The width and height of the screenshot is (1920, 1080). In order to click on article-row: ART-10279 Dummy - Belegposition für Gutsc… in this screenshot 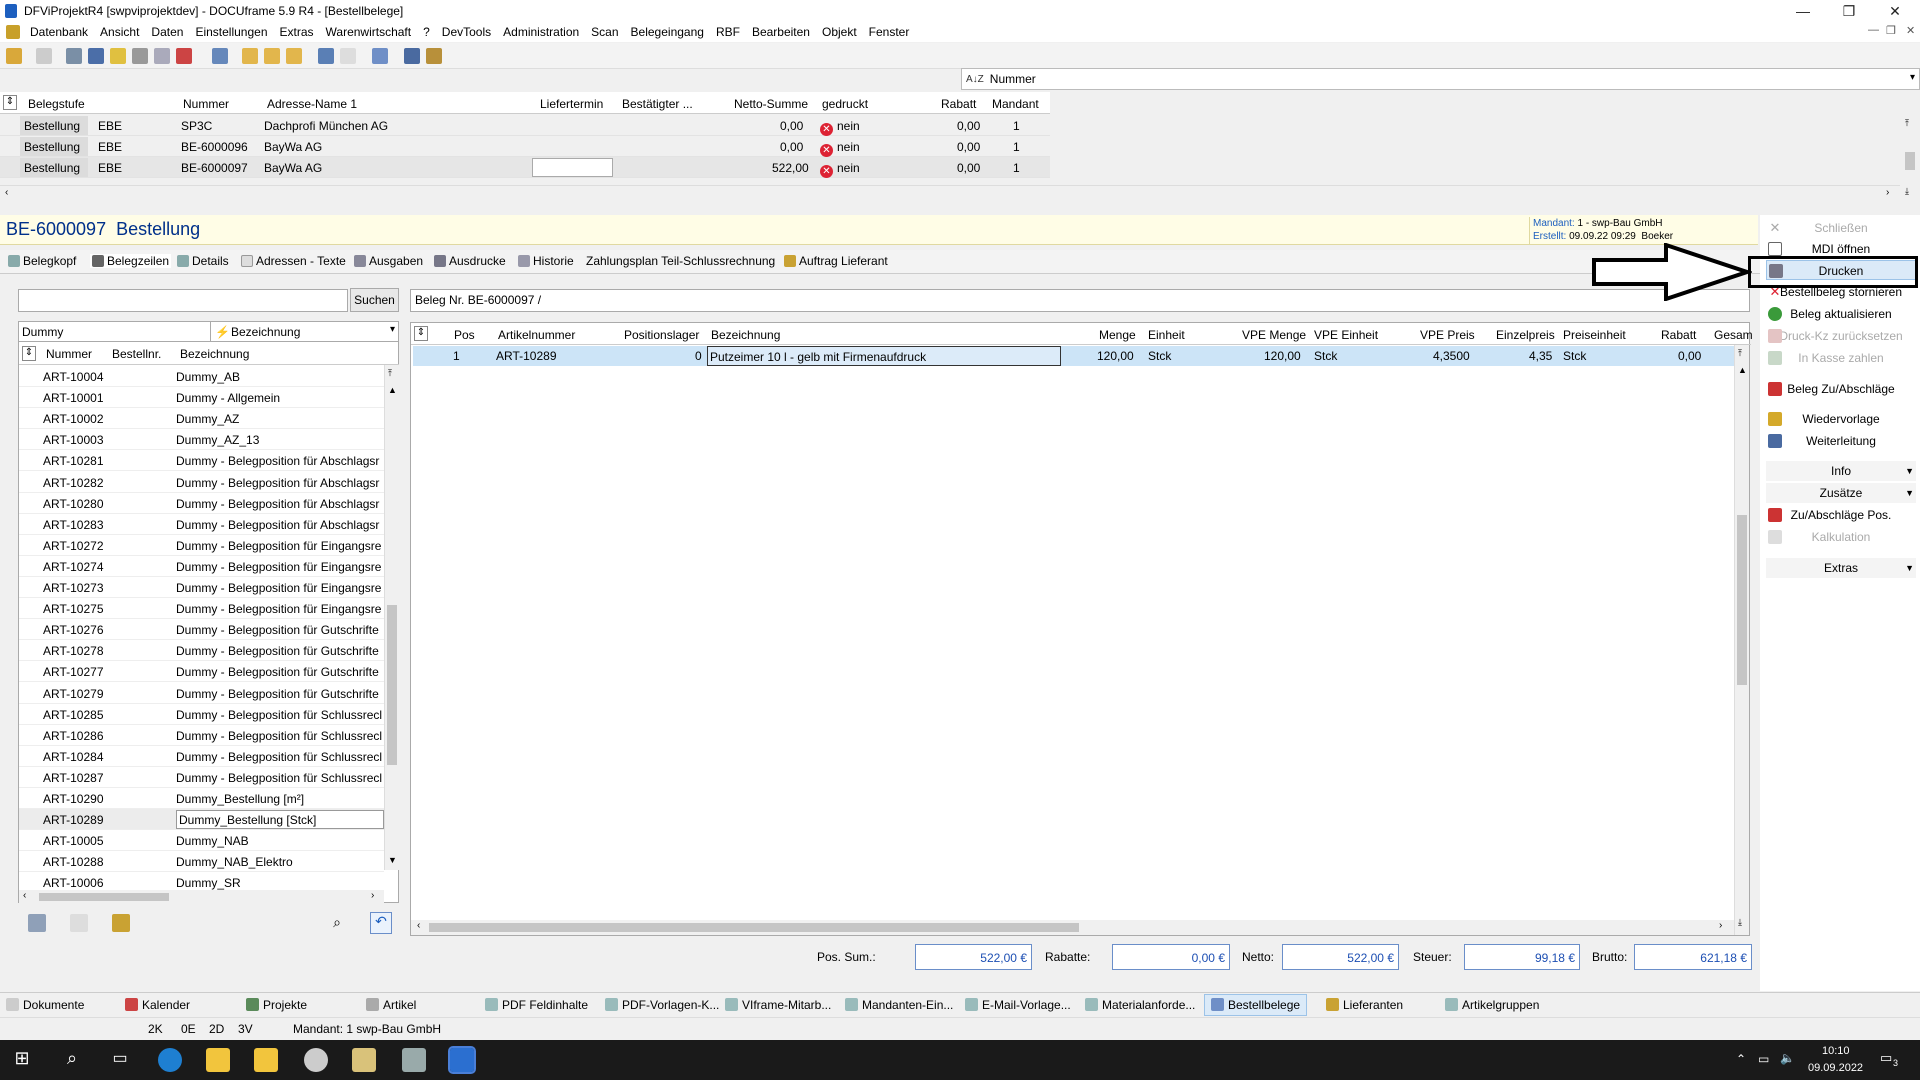, I will do `click(201, 693)`.